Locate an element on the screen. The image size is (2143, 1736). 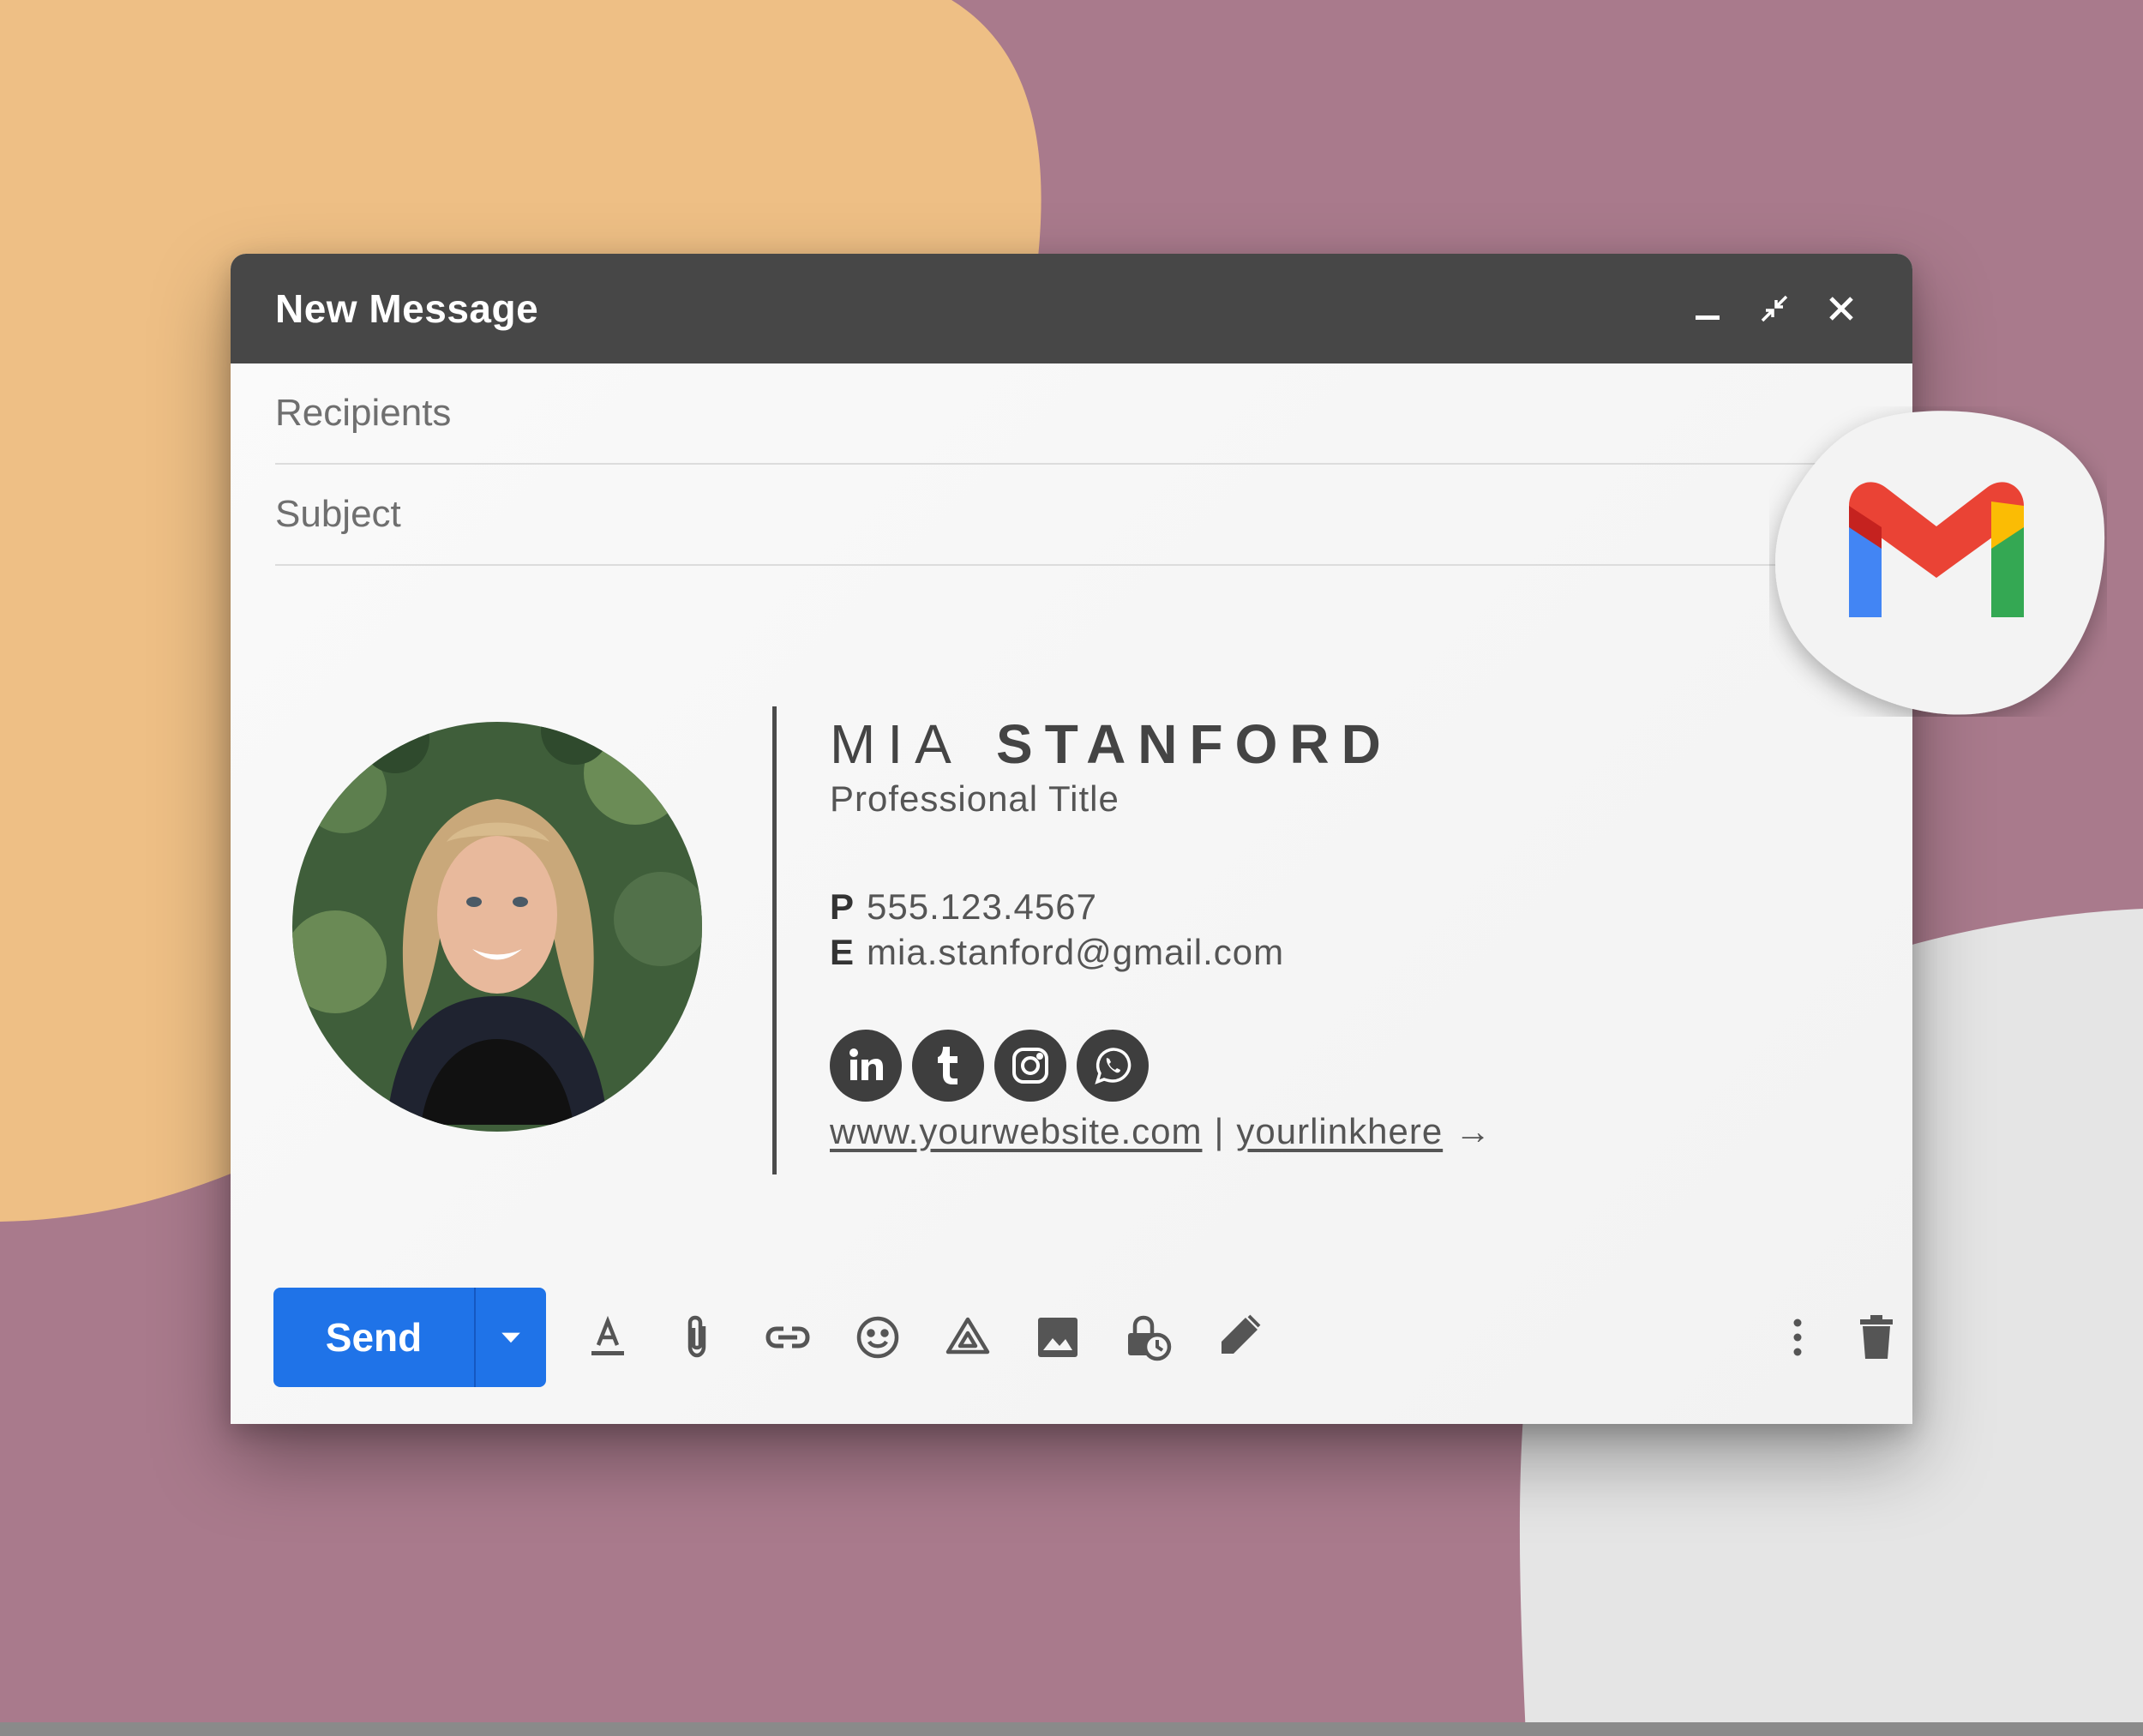
recipients-placeholder: Recipients is located at coordinates (363, 413).